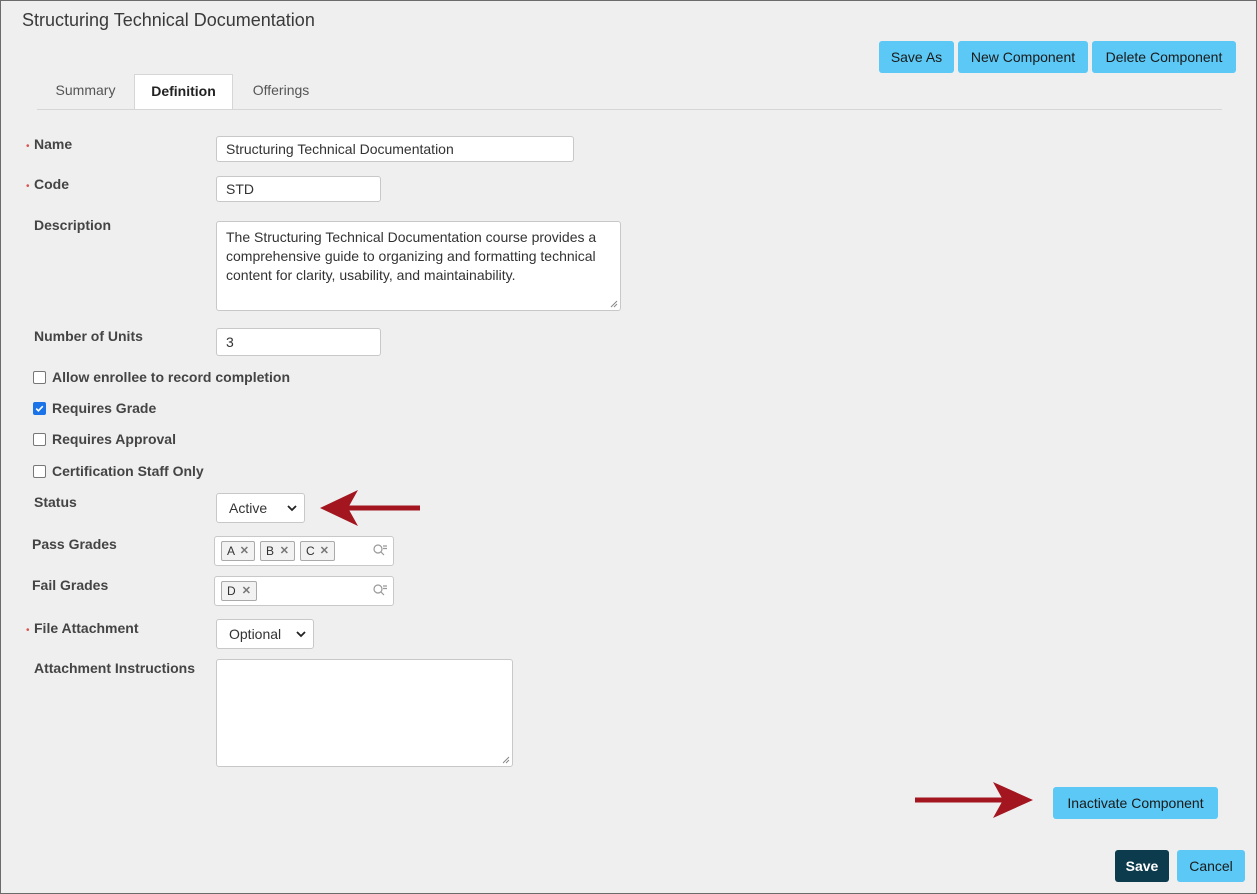 The width and height of the screenshot is (1257, 894). What do you see at coordinates (171, 377) in the screenshot?
I see `allow-enrollee-label: Allow enrollee to record completion` at bounding box center [171, 377].